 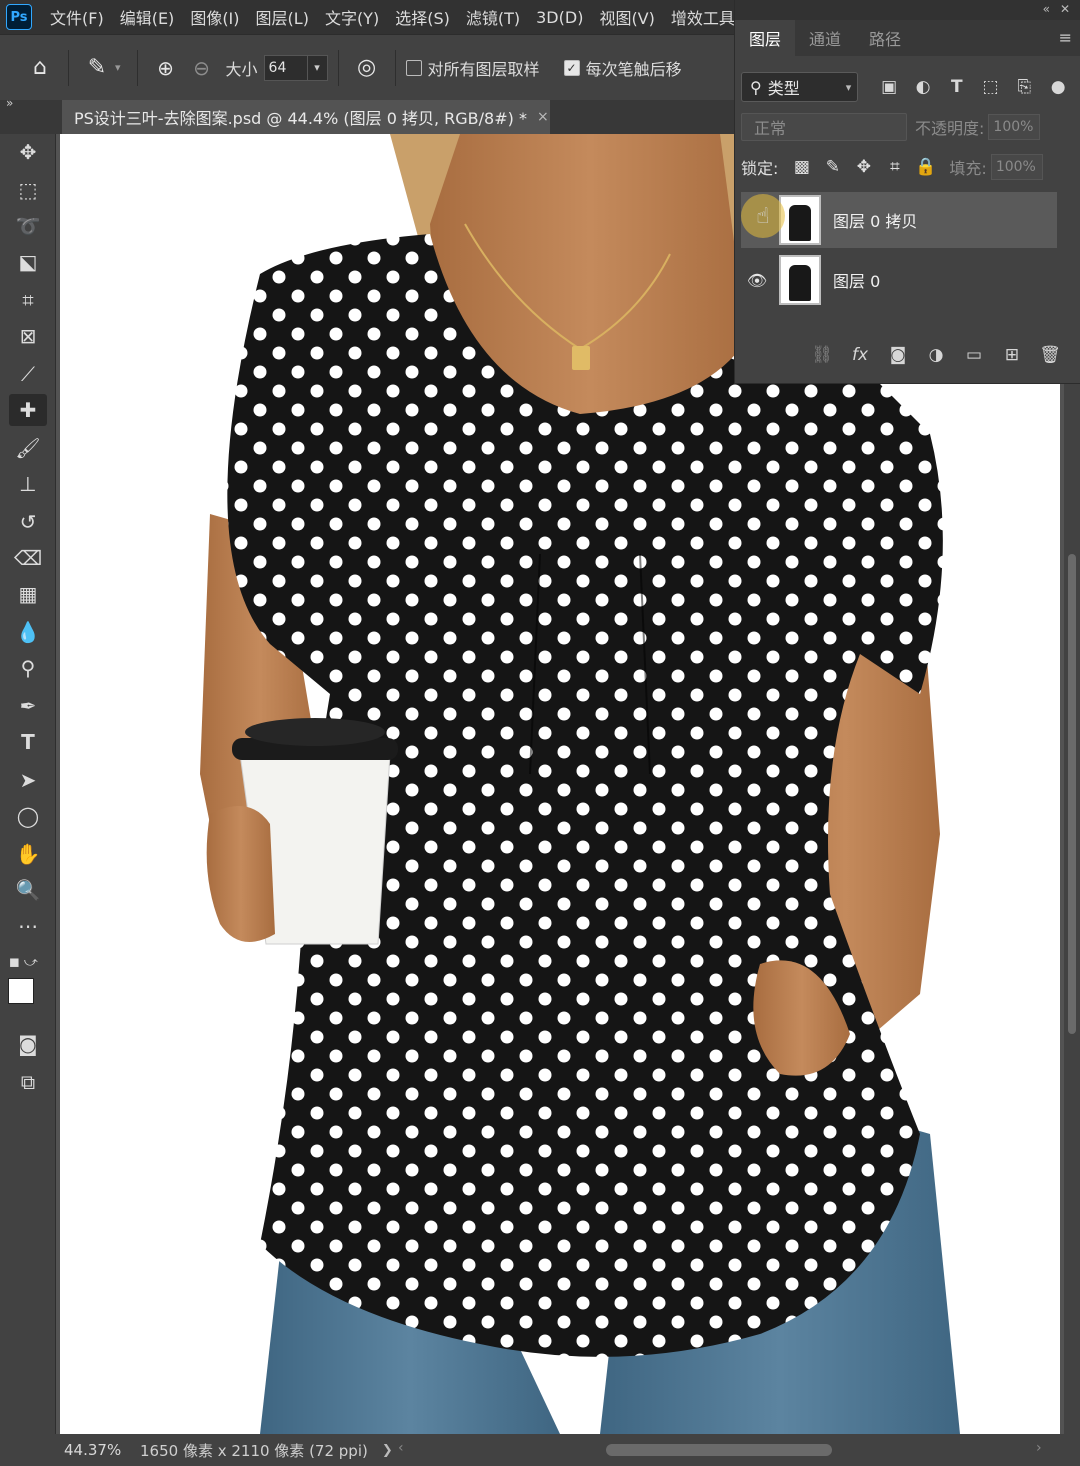 I want to click on menu-3d: 3D(D), so click(x=559, y=17).